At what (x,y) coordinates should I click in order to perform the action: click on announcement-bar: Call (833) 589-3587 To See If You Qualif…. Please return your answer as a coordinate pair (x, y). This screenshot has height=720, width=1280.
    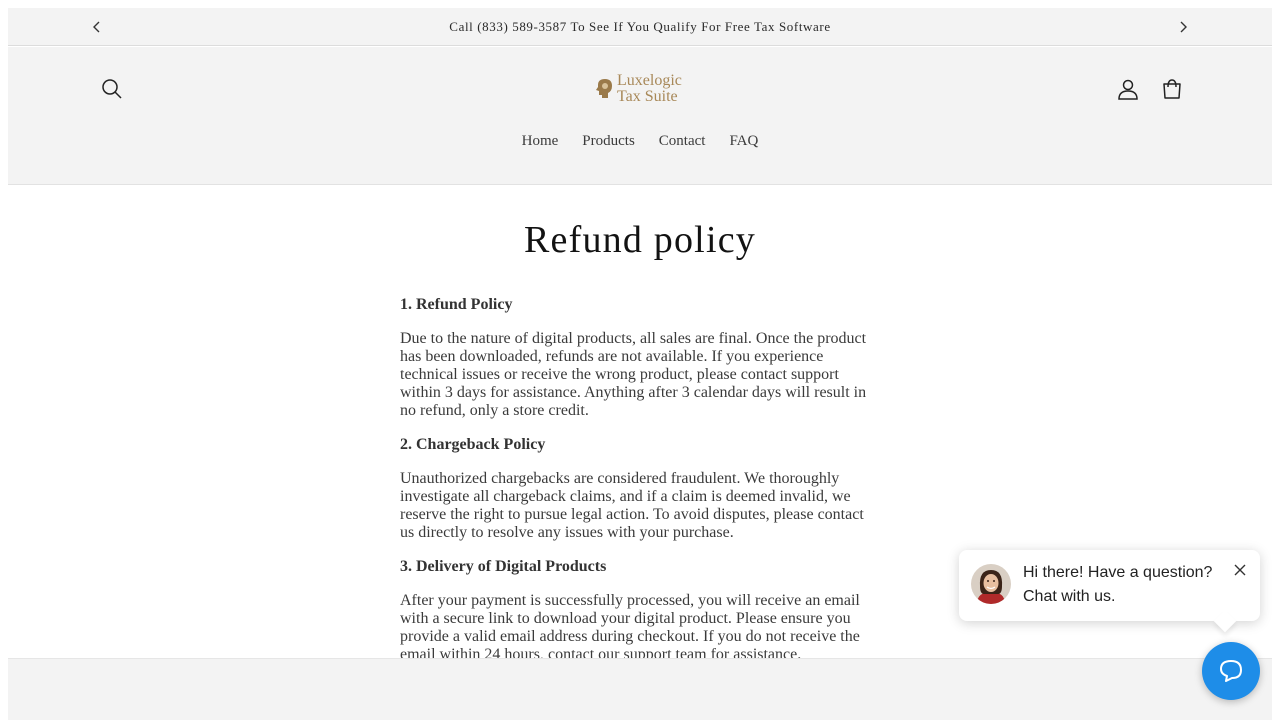
    Looking at the image, I should click on (640, 27).